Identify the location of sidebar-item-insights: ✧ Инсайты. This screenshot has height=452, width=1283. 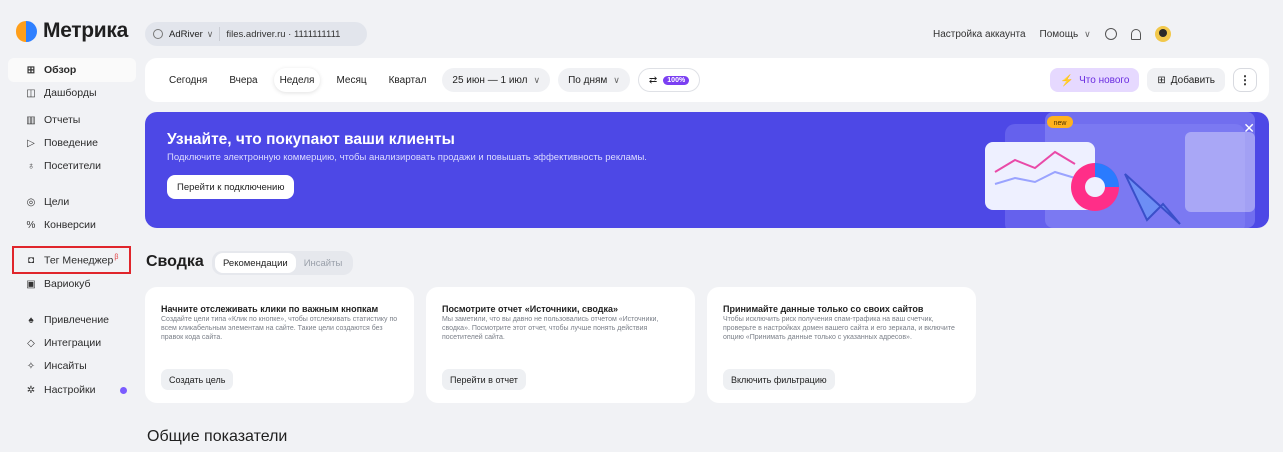
(72, 366).